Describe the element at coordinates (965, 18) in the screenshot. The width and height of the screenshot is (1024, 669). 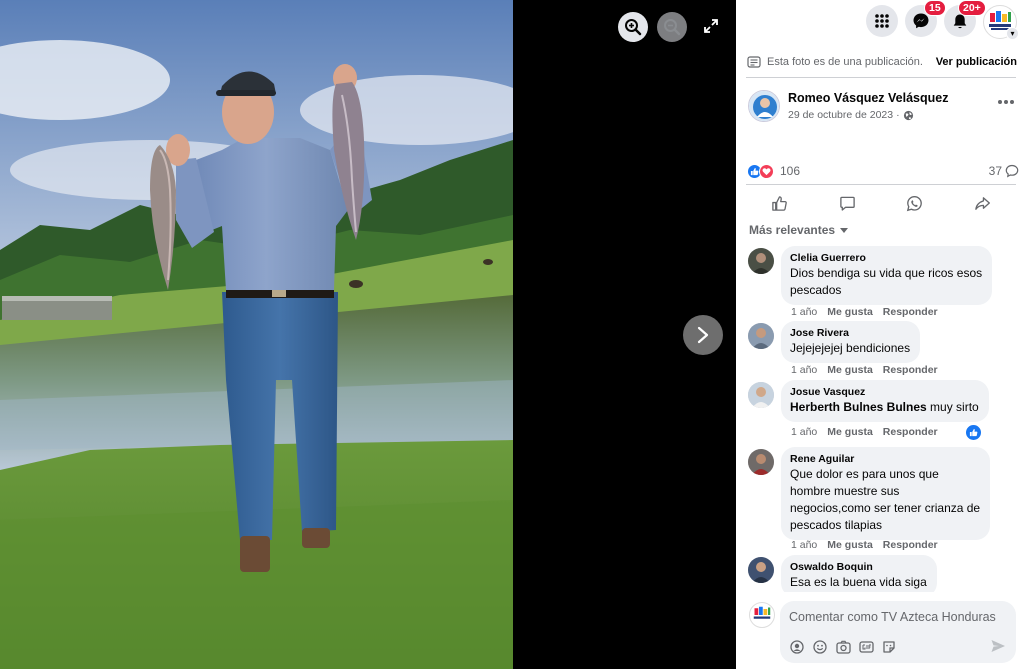
I see `notifications-button: 20+` at that location.